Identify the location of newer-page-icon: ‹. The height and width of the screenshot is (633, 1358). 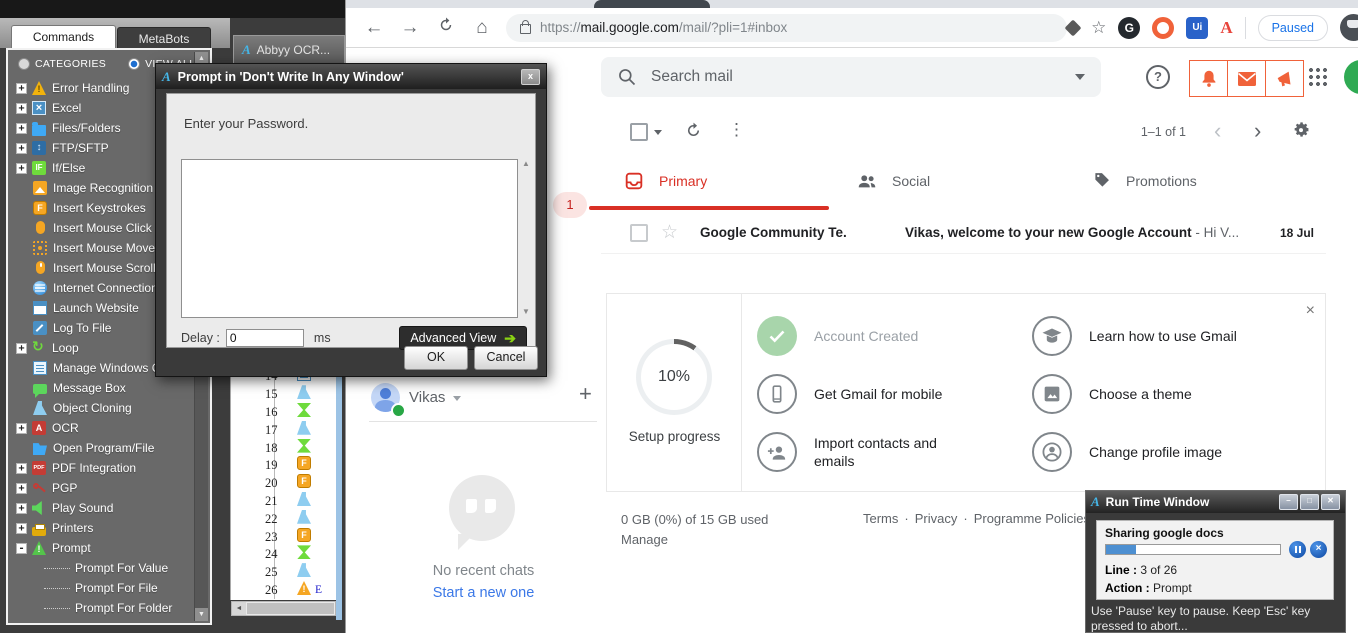
(1217, 131).